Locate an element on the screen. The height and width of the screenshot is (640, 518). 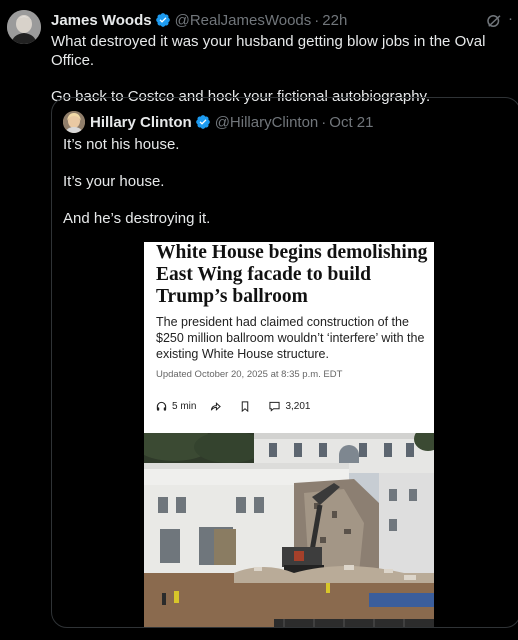
quoted-paragraph: It’s not his house. is located at coordinates (121, 144).